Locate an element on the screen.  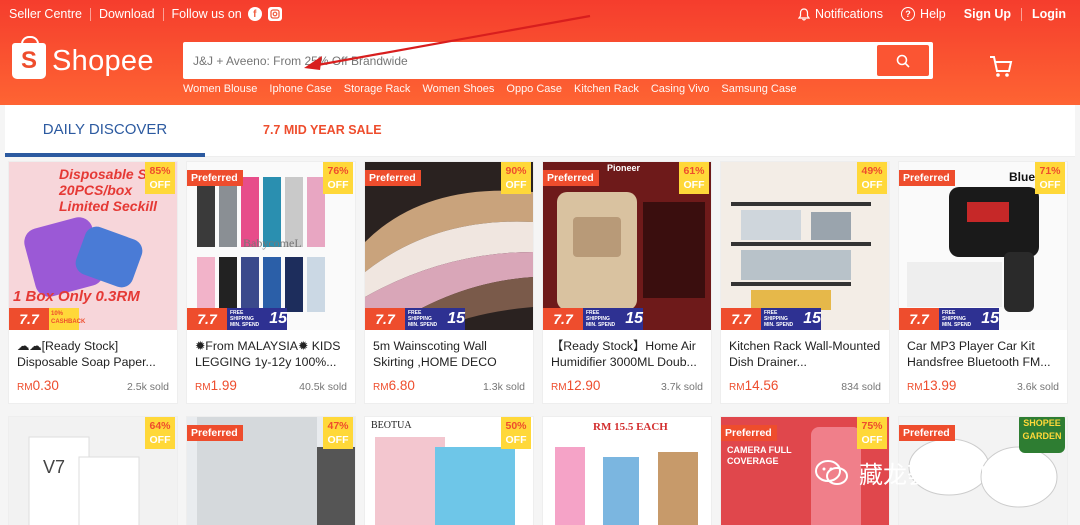
tab-mid-year-sale: 7.7 MID YEAR SALE is located at coordinates (322, 131).